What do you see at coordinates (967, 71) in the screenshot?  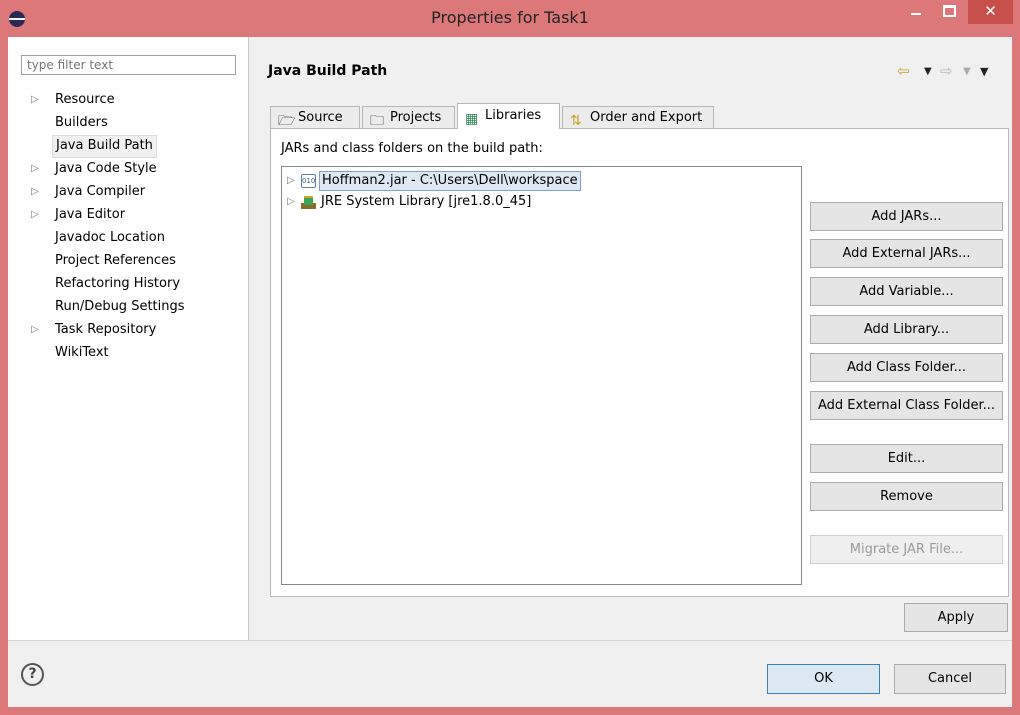 I see `forward-dropdown-icon: ▼` at bounding box center [967, 71].